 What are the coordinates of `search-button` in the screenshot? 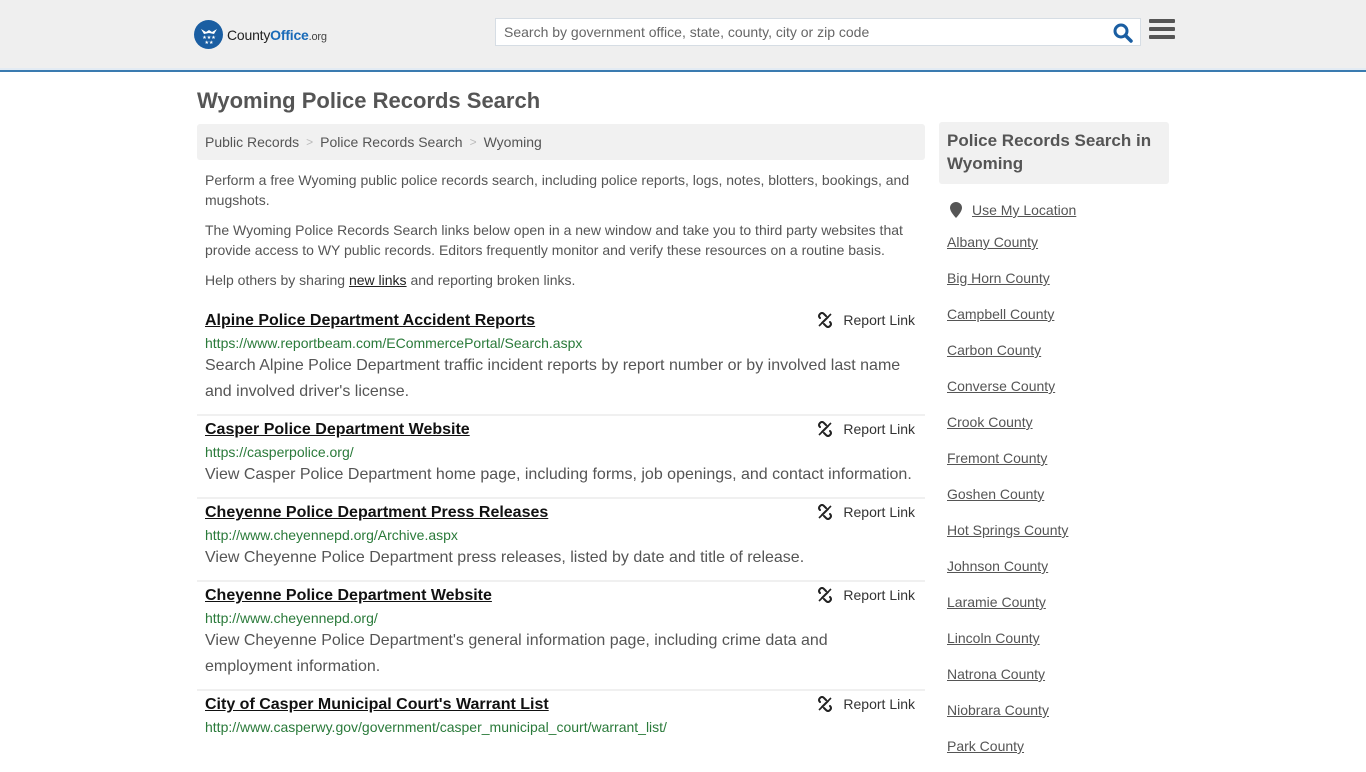 It's located at (1123, 33).